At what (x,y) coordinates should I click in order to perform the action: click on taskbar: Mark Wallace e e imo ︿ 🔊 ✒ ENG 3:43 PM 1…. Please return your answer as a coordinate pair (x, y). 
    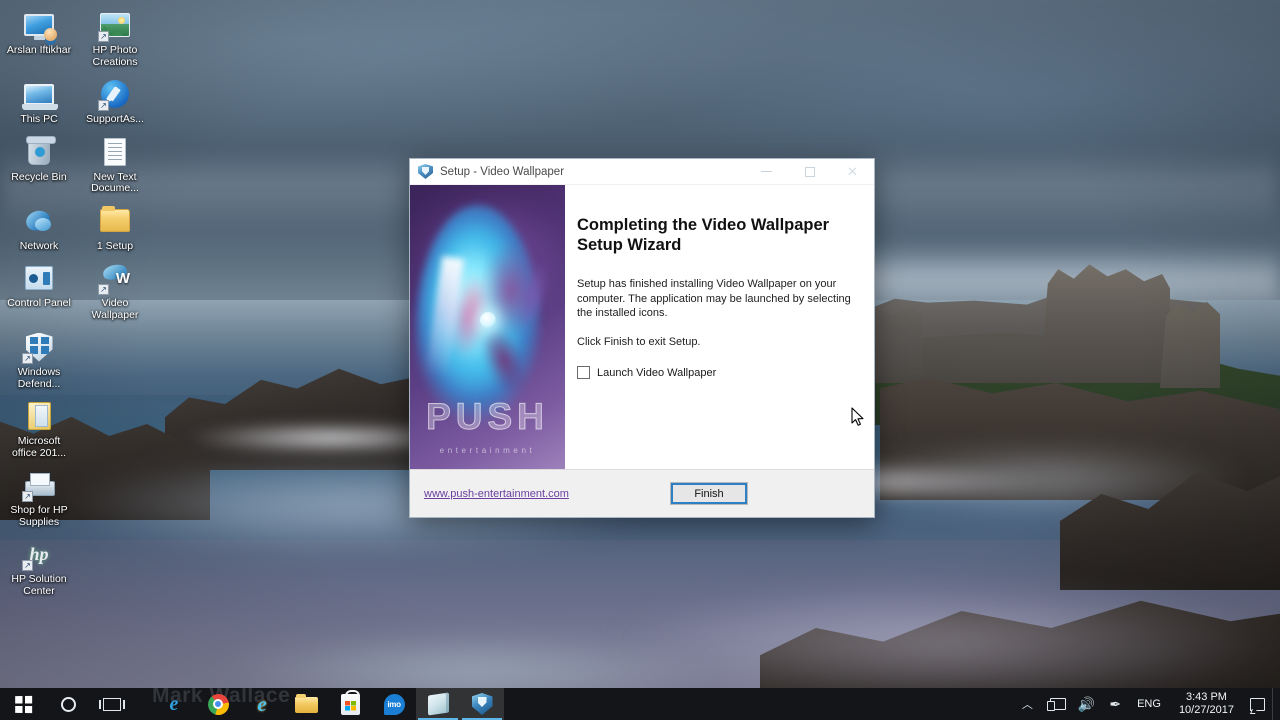
    Looking at the image, I should click on (640, 702).